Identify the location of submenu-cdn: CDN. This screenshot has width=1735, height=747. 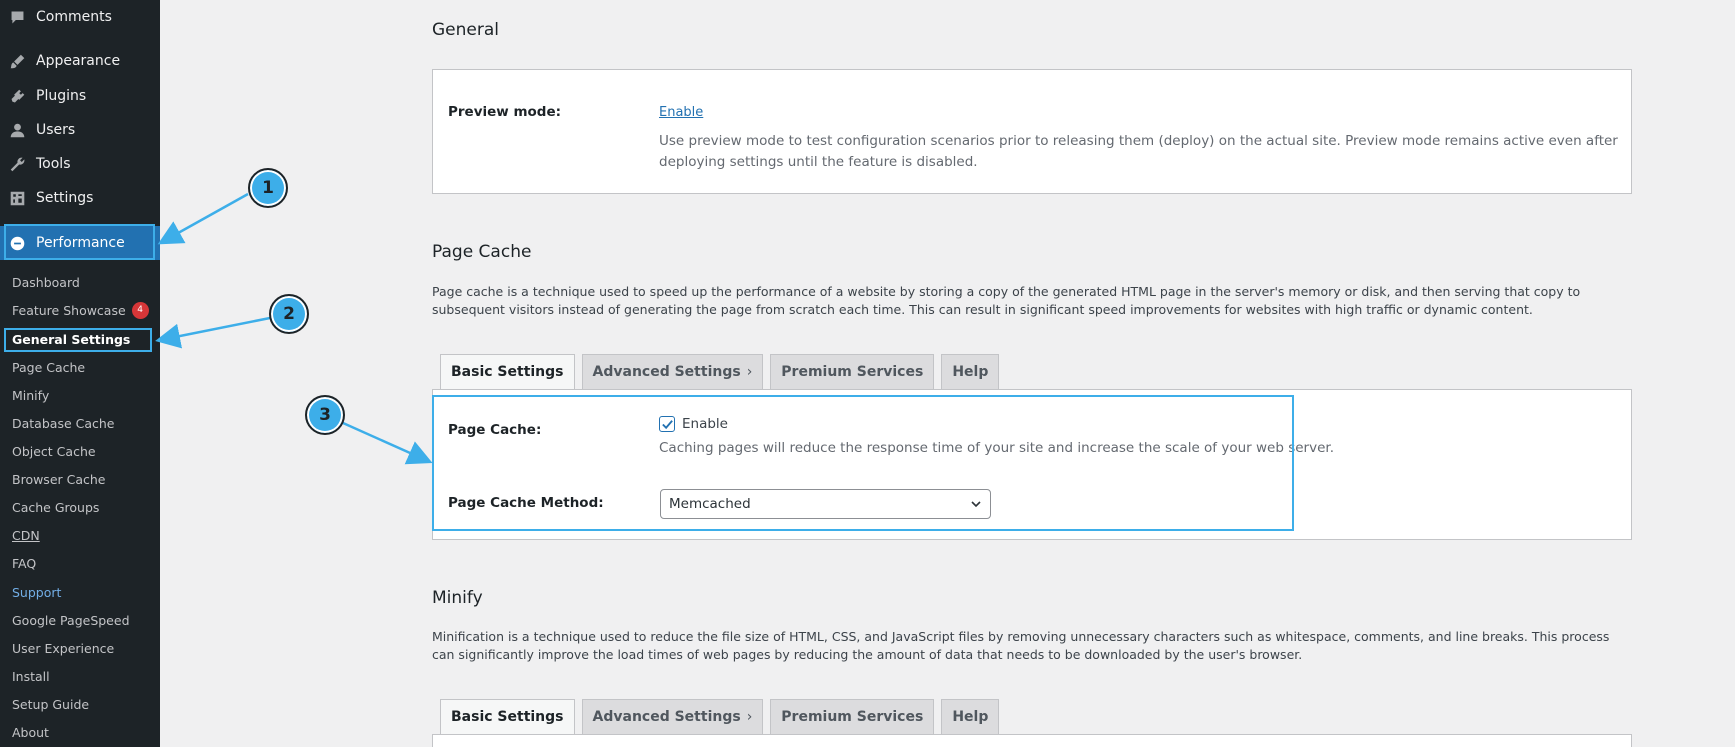
(26, 535).